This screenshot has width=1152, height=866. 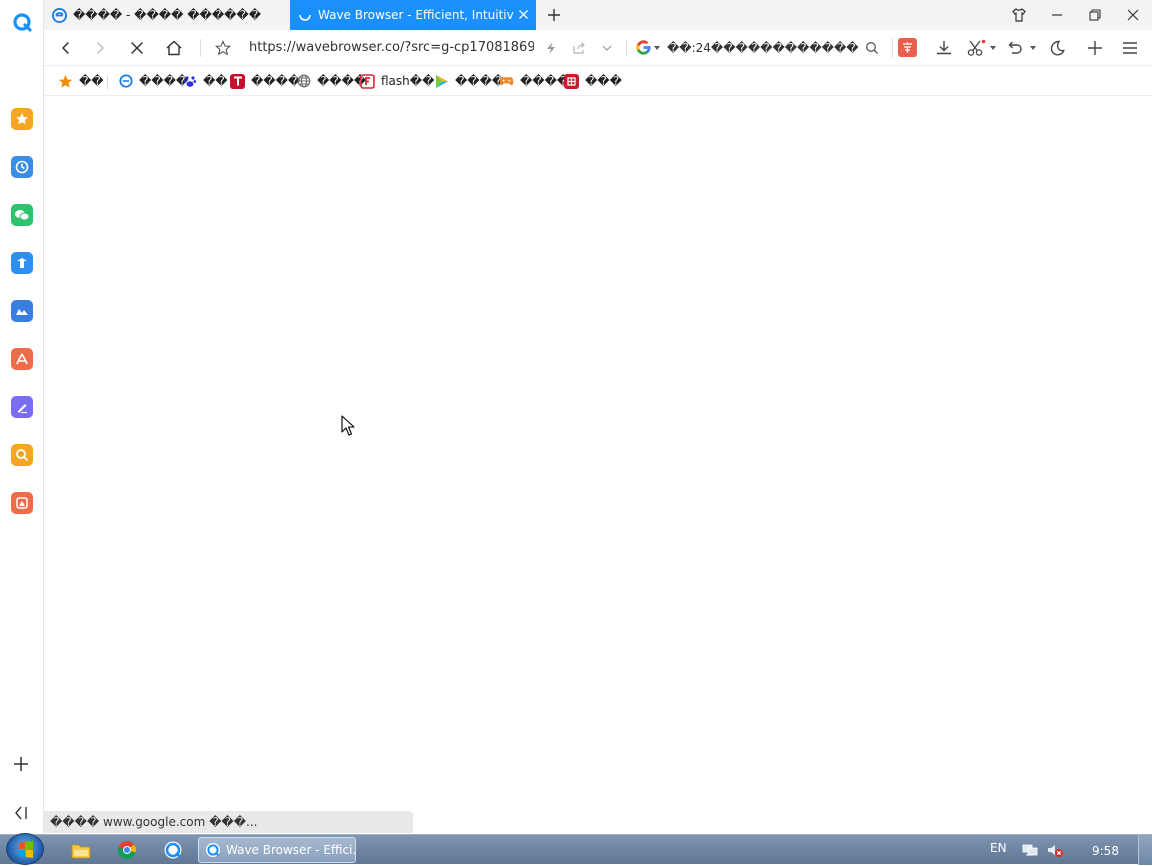 What do you see at coordinates (1030, 850) in the screenshot?
I see `network-icon` at bounding box center [1030, 850].